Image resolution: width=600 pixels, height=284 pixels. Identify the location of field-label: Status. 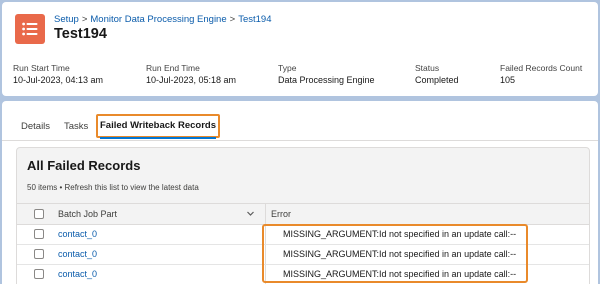
(427, 68).